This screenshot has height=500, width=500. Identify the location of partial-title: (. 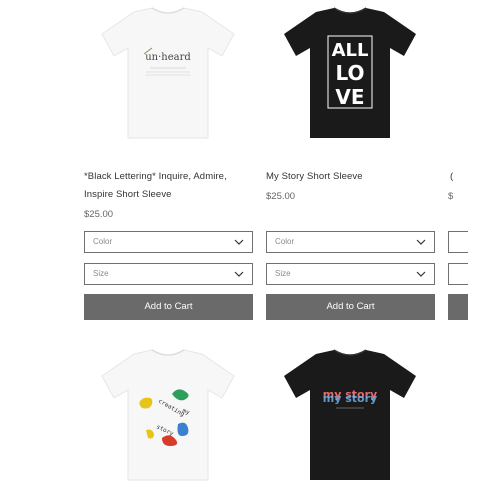
(452, 176).